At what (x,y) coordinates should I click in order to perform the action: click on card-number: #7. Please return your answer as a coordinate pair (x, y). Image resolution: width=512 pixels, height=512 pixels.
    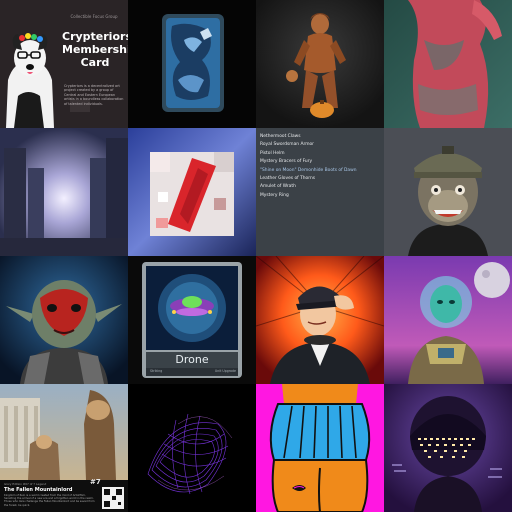
    Looking at the image, I should click on (95, 482).